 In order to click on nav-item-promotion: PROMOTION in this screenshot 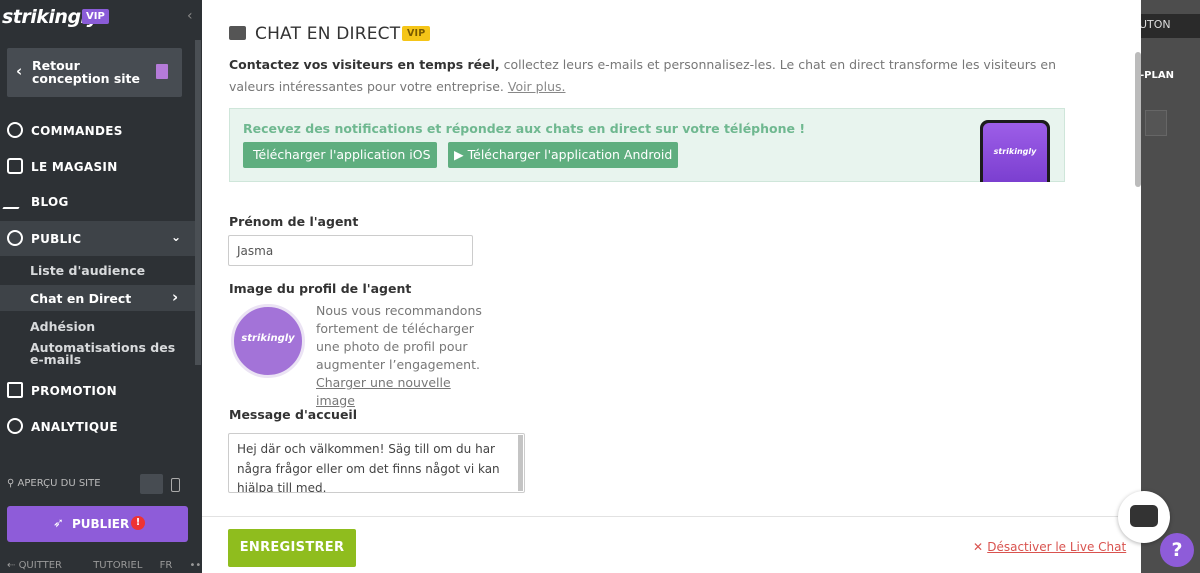, I will do `click(97, 392)`.